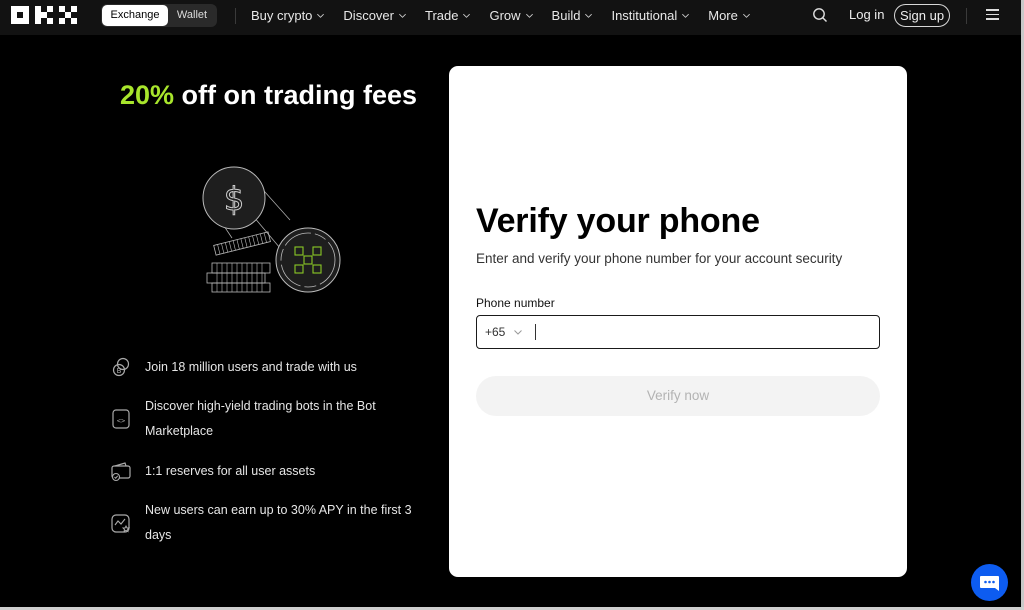 This screenshot has height=610, width=1024. Describe the element at coordinates (296, 95) in the screenshot. I see `promo-title-rest: off on trading fees` at that location.